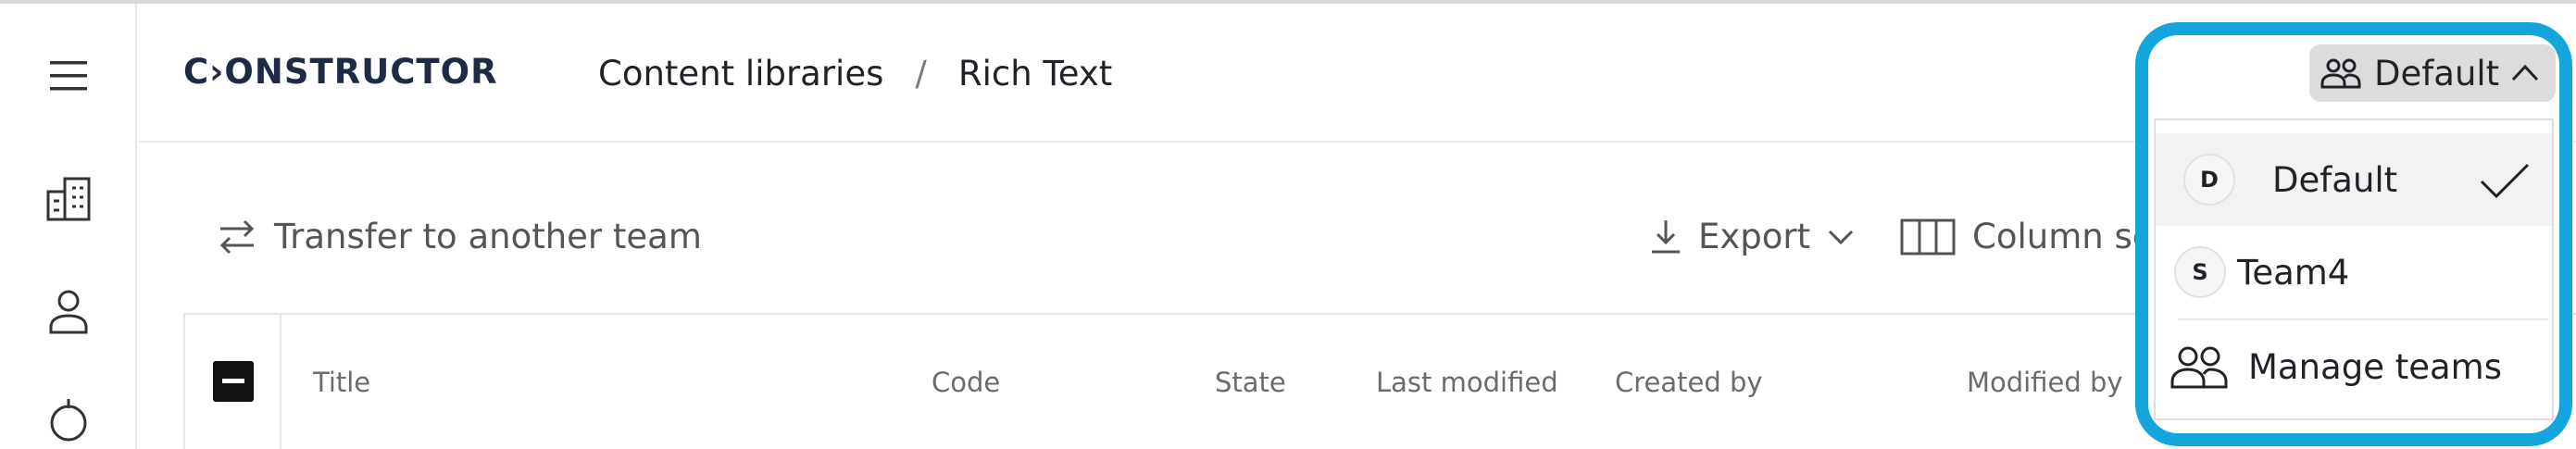 The height and width of the screenshot is (449, 2576). I want to click on checkmark-icon, so click(2505, 181).